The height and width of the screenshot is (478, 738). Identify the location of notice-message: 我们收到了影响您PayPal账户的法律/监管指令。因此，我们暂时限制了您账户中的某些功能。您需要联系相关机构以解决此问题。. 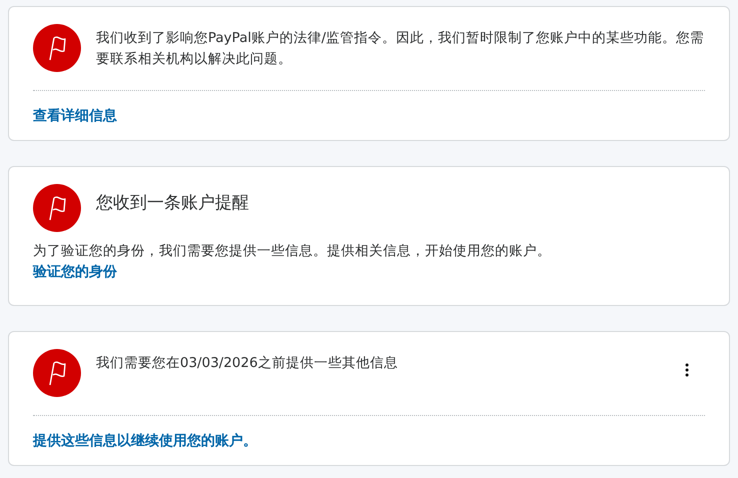
(400, 49).